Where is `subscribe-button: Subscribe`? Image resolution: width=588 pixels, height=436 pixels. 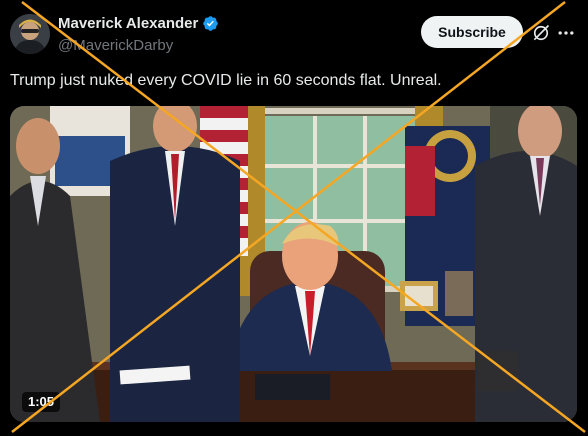 subscribe-button: Subscribe is located at coordinates (472, 32).